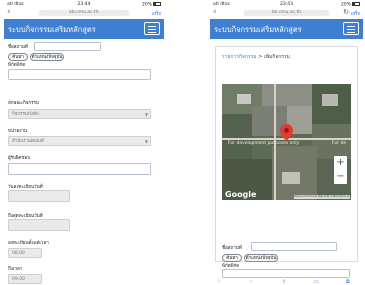 Image resolution: width=365 pixels, height=285 pixels. I want to click on start-time-input: 08.00, so click(25, 253).